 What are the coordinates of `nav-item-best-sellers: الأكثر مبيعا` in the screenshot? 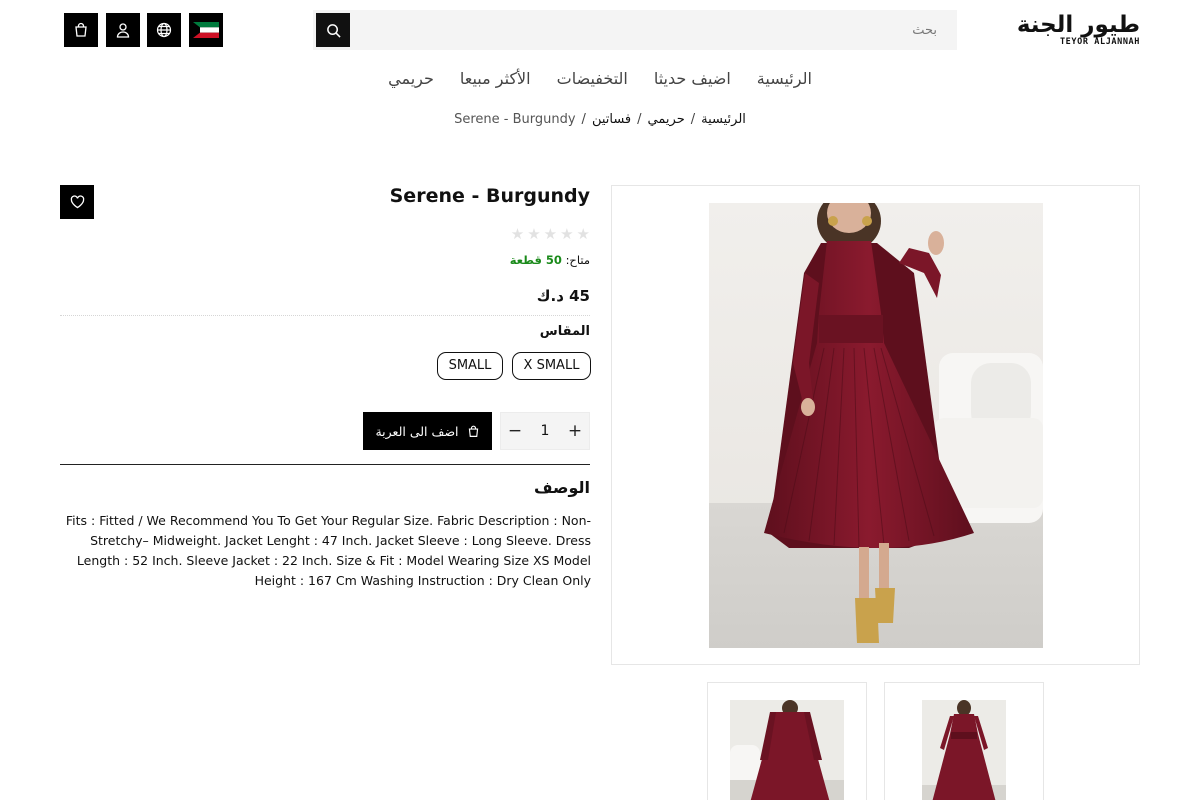 It's located at (495, 79).